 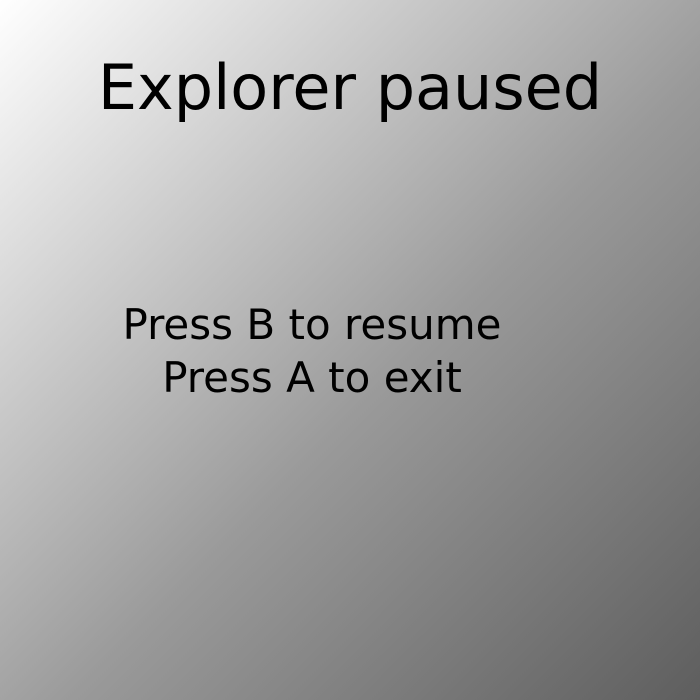 What do you see at coordinates (312, 351) in the screenshot?
I see `pause-instructions: Press B to resume Press A to exit` at bounding box center [312, 351].